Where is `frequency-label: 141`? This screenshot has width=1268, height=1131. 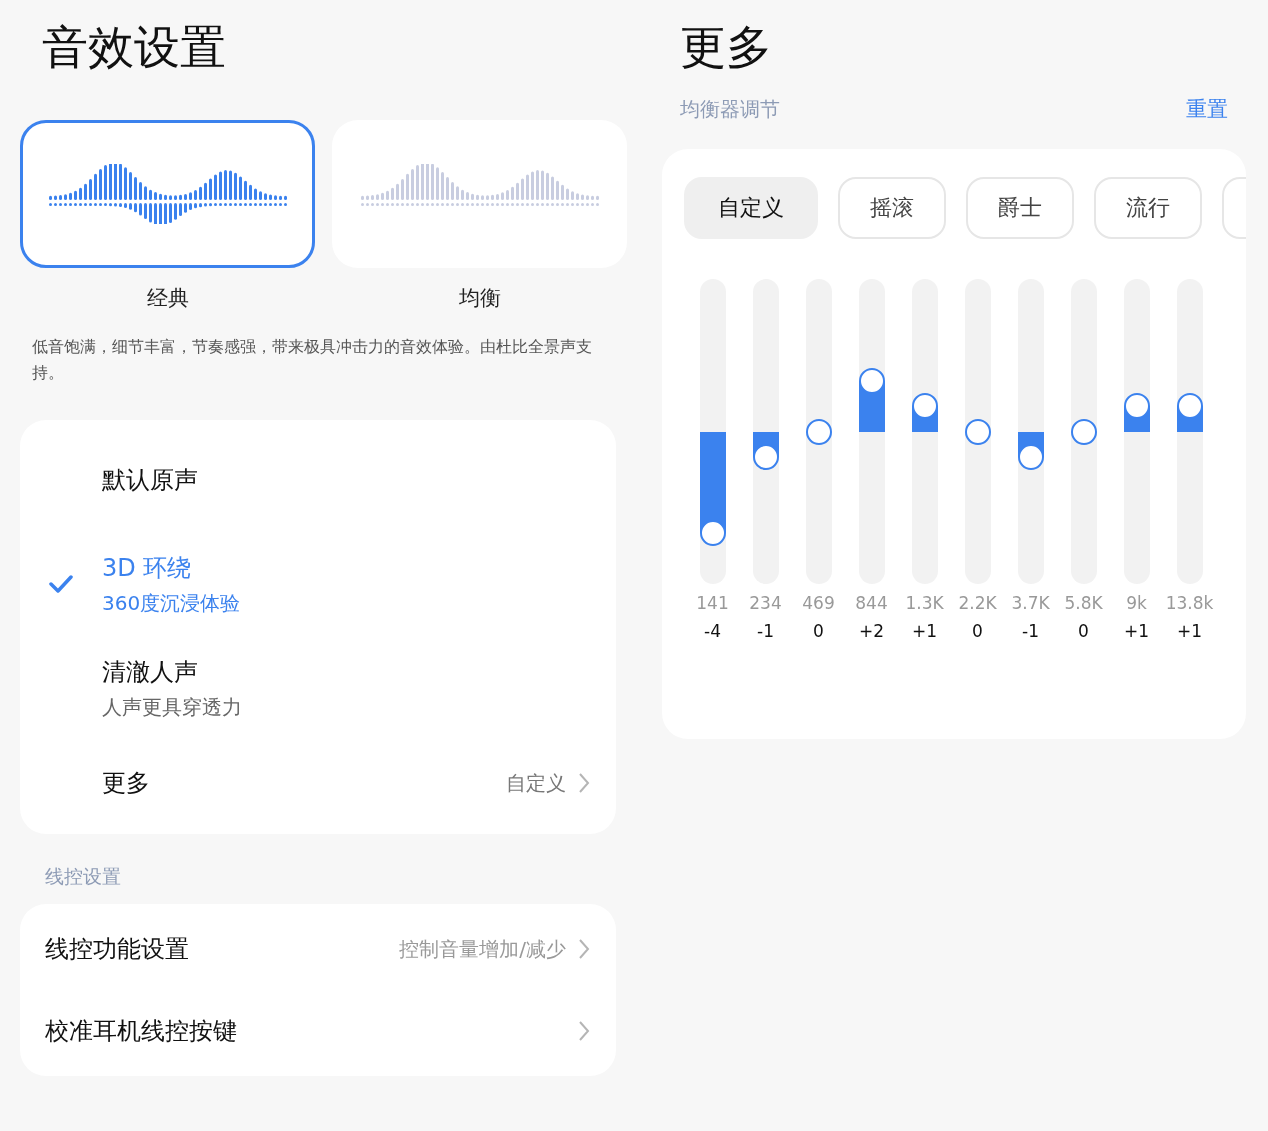 frequency-label: 141 is located at coordinates (712, 603).